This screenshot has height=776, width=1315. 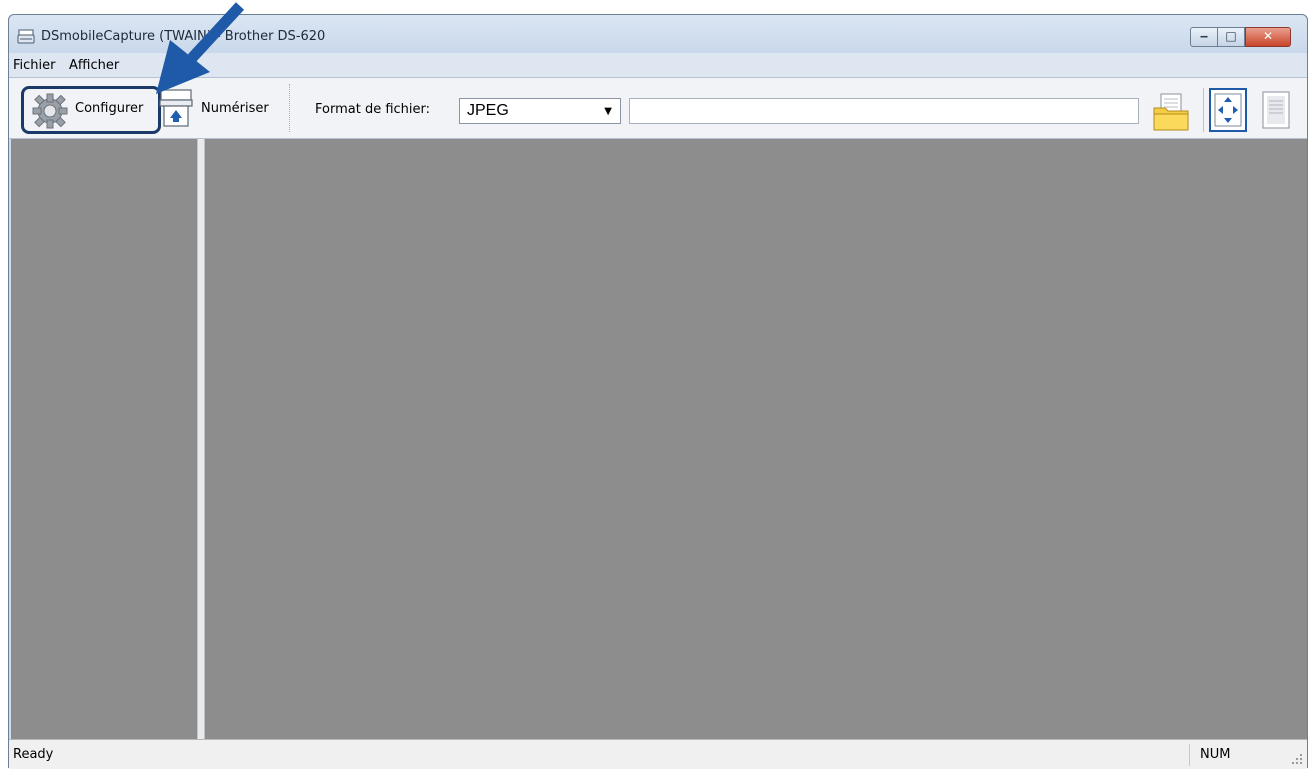 I want to click on resize-grip-icon, so click(x=1297, y=759).